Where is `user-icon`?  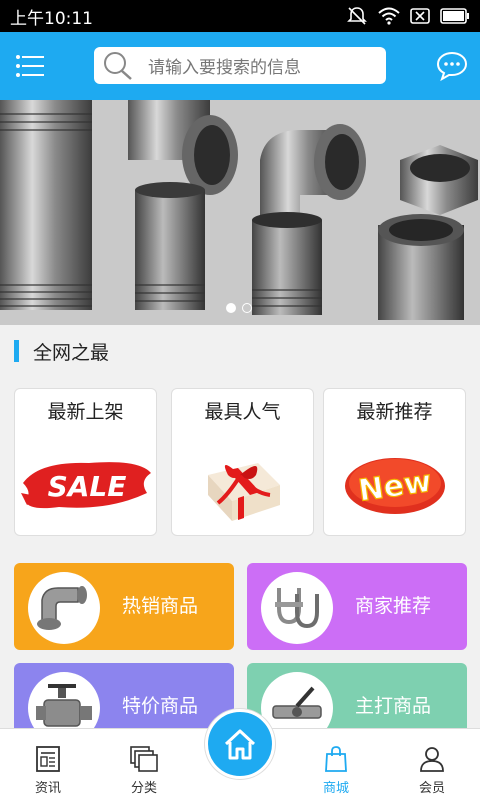 user-icon is located at coordinates (432, 759).